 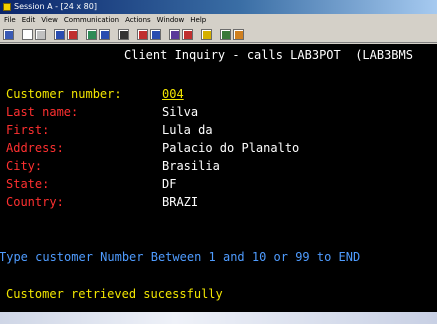 What do you see at coordinates (49, 20) in the screenshot?
I see `menu-view: View` at bounding box center [49, 20].